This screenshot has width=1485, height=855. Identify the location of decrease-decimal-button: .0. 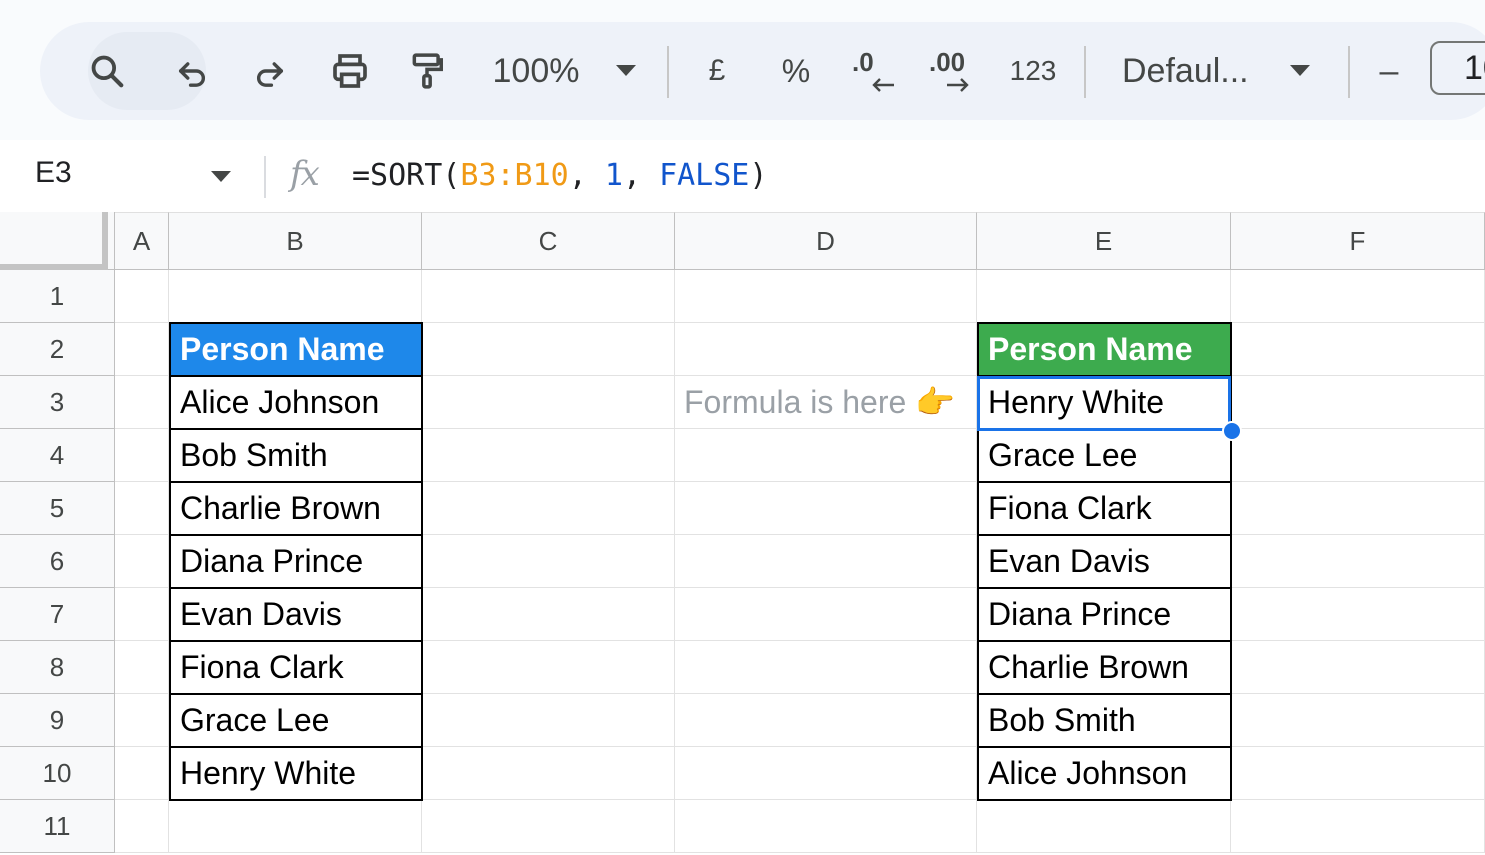
(876, 71).